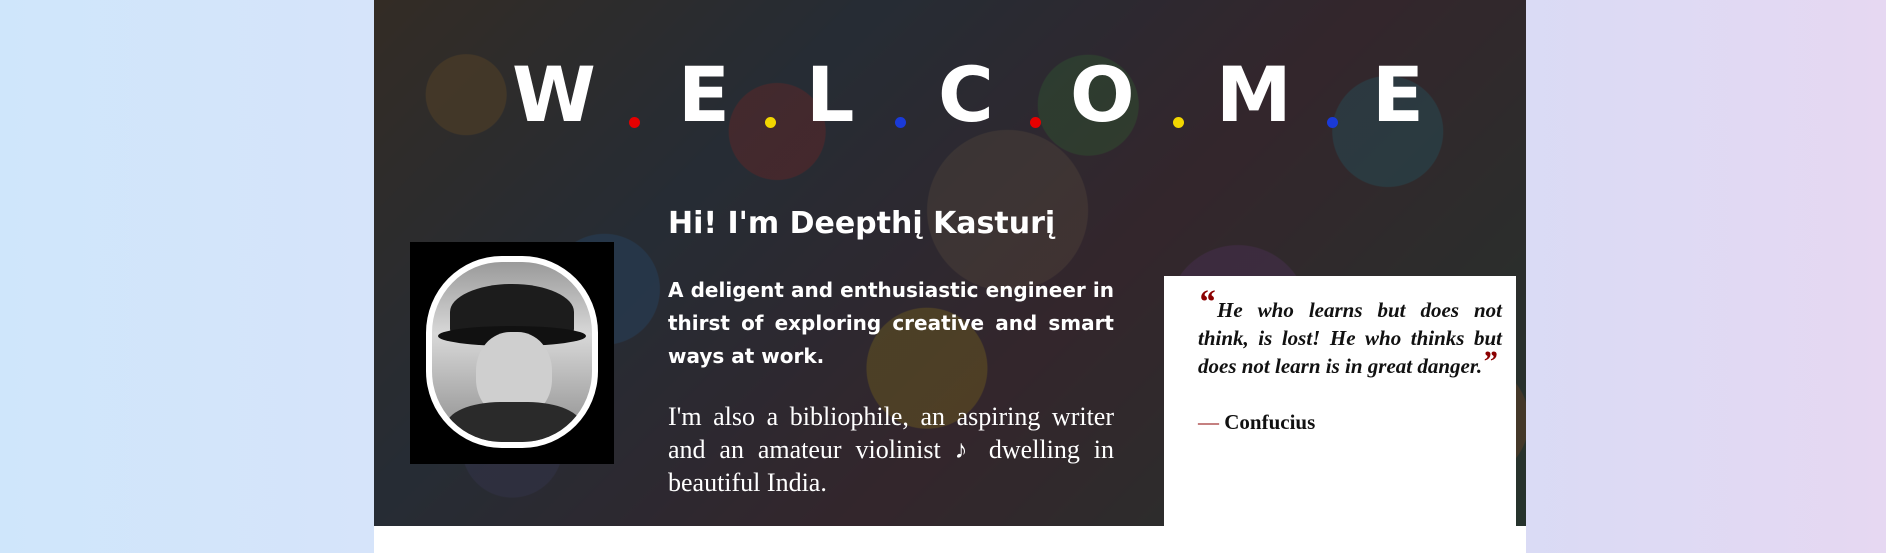 Image resolution: width=1886 pixels, height=553 pixels. What do you see at coordinates (704, 94) in the screenshot?
I see `welcome-letter-e: E` at bounding box center [704, 94].